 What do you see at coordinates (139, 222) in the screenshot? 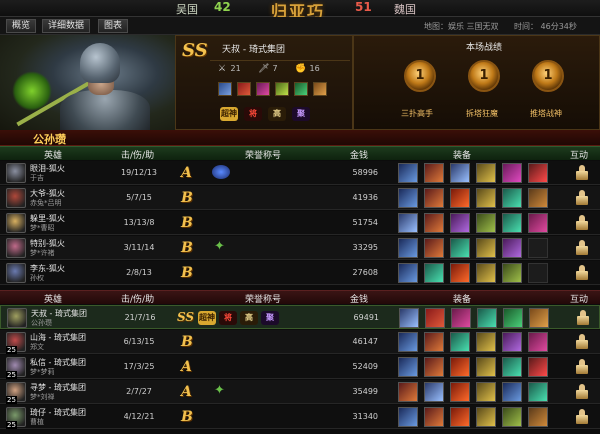
I see `kda-value: 13/13/8` at bounding box center [139, 222].